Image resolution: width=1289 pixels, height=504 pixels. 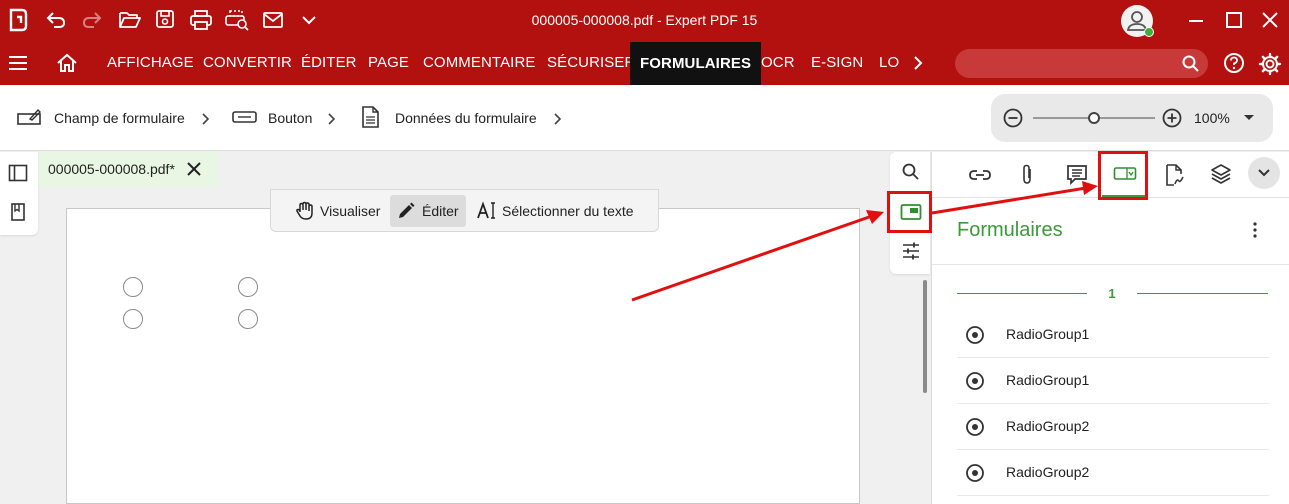 What do you see at coordinates (1132, 118) in the screenshot?
I see `zoom-control: 100%` at bounding box center [1132, 118].